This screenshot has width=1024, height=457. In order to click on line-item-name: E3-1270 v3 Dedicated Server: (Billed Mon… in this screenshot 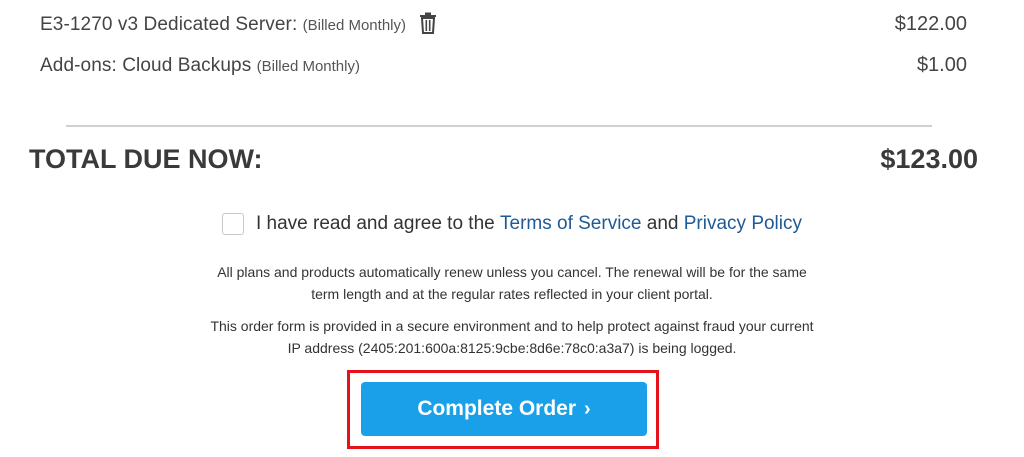, I will do `click(238, 24)`.